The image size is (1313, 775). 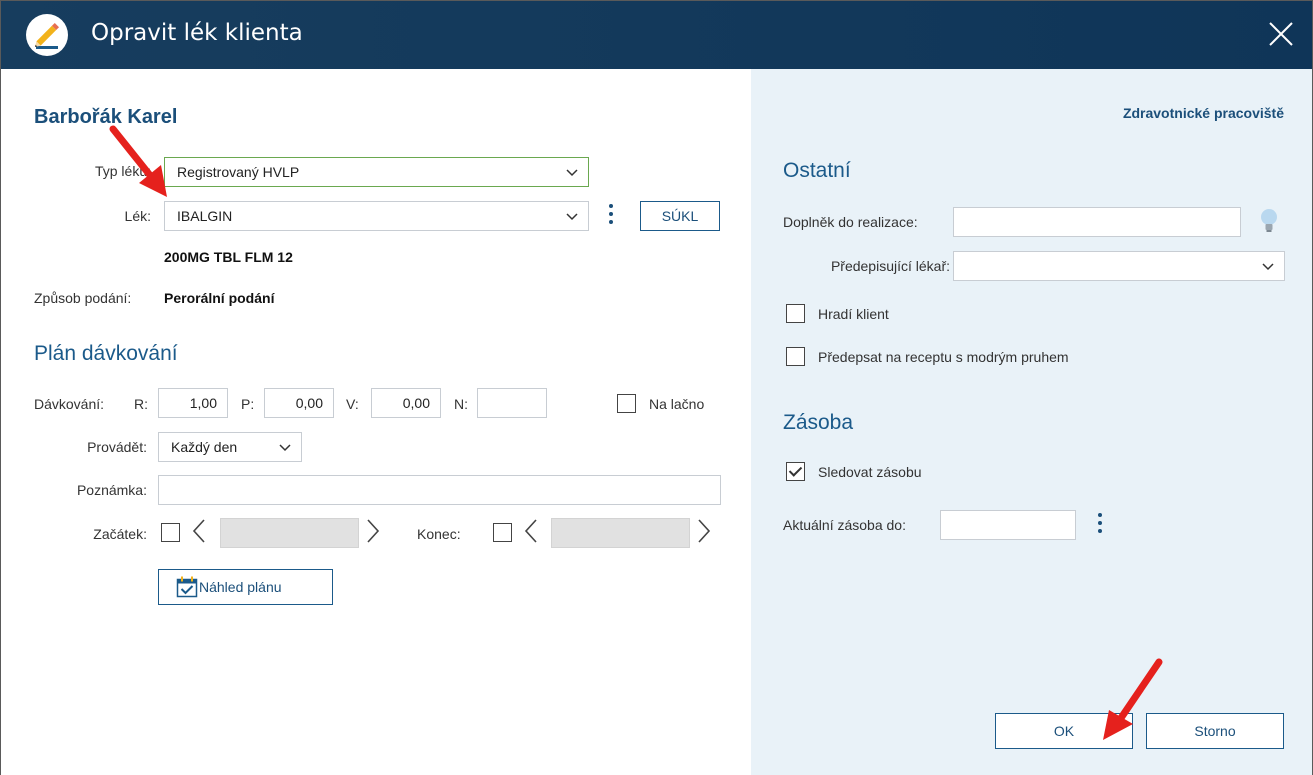 I want to click on provadet-value: Každý den, so click(x=204, y=447).